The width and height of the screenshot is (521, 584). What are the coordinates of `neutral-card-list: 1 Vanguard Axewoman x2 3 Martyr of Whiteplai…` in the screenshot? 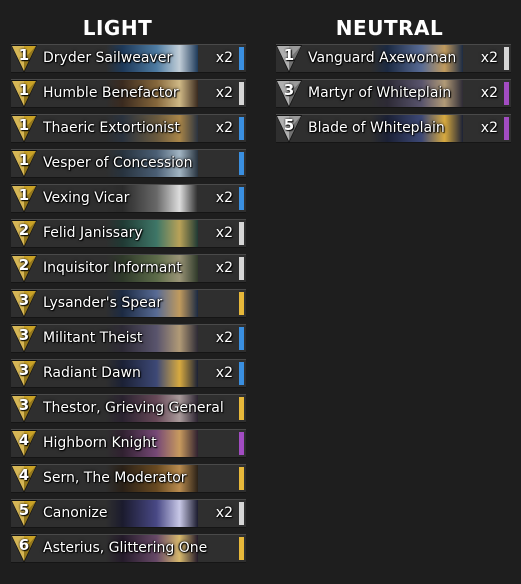 It's located at (393, 93).